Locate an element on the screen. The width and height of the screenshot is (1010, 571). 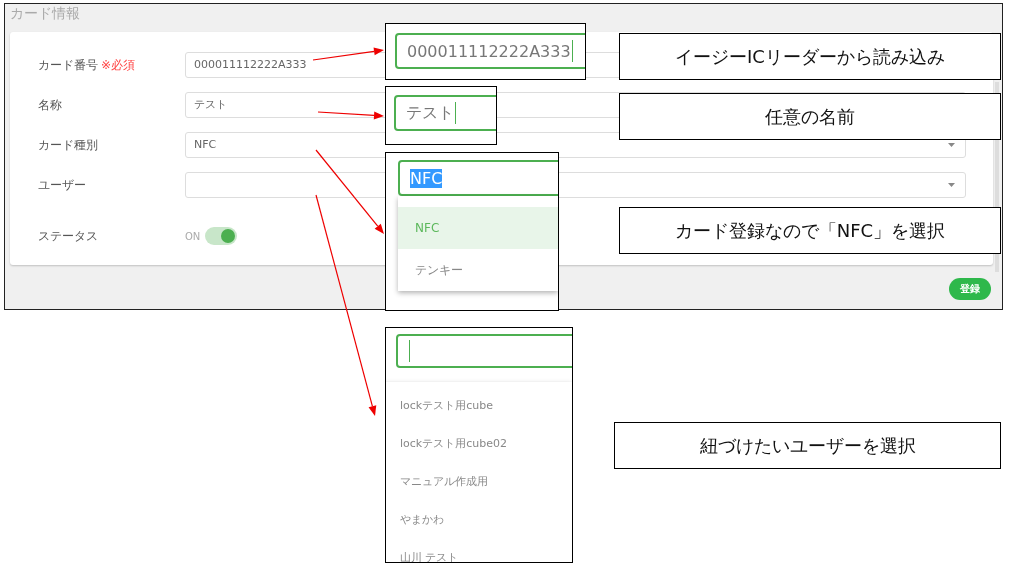
field-value: 000011112222A333 is located at coordinates (489, 51).